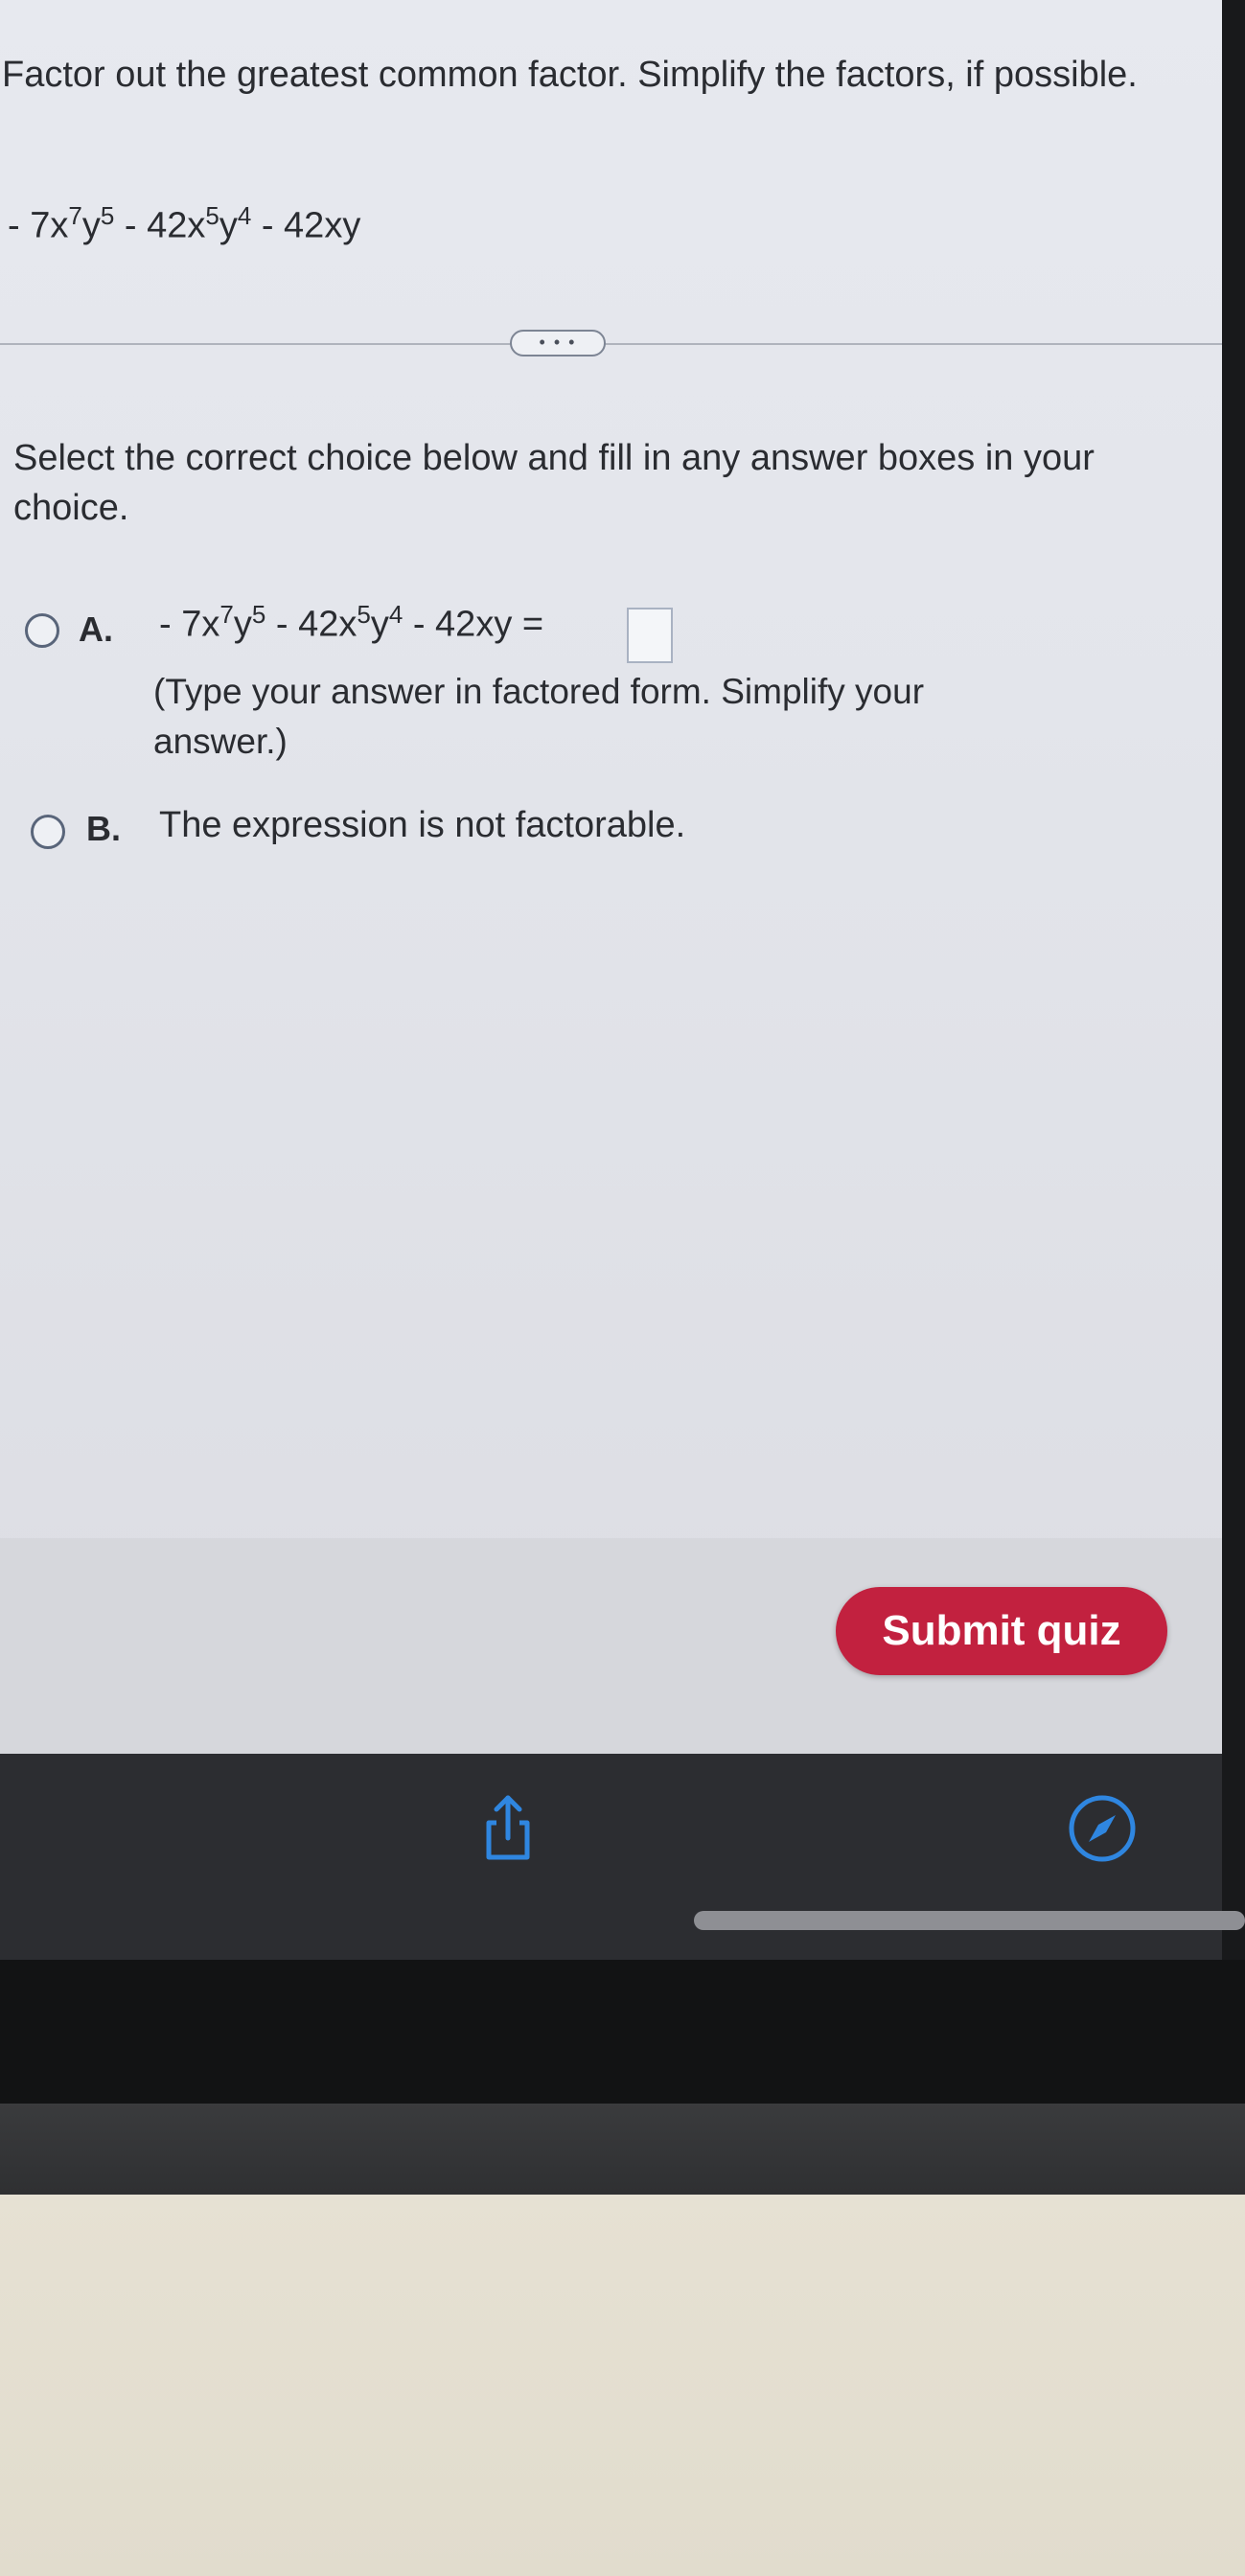 Image resolution: width=1245 pixels, height=2576 pixels. I want to click on submit-quiz-button: Submit quiz, so click(1001, 1631).